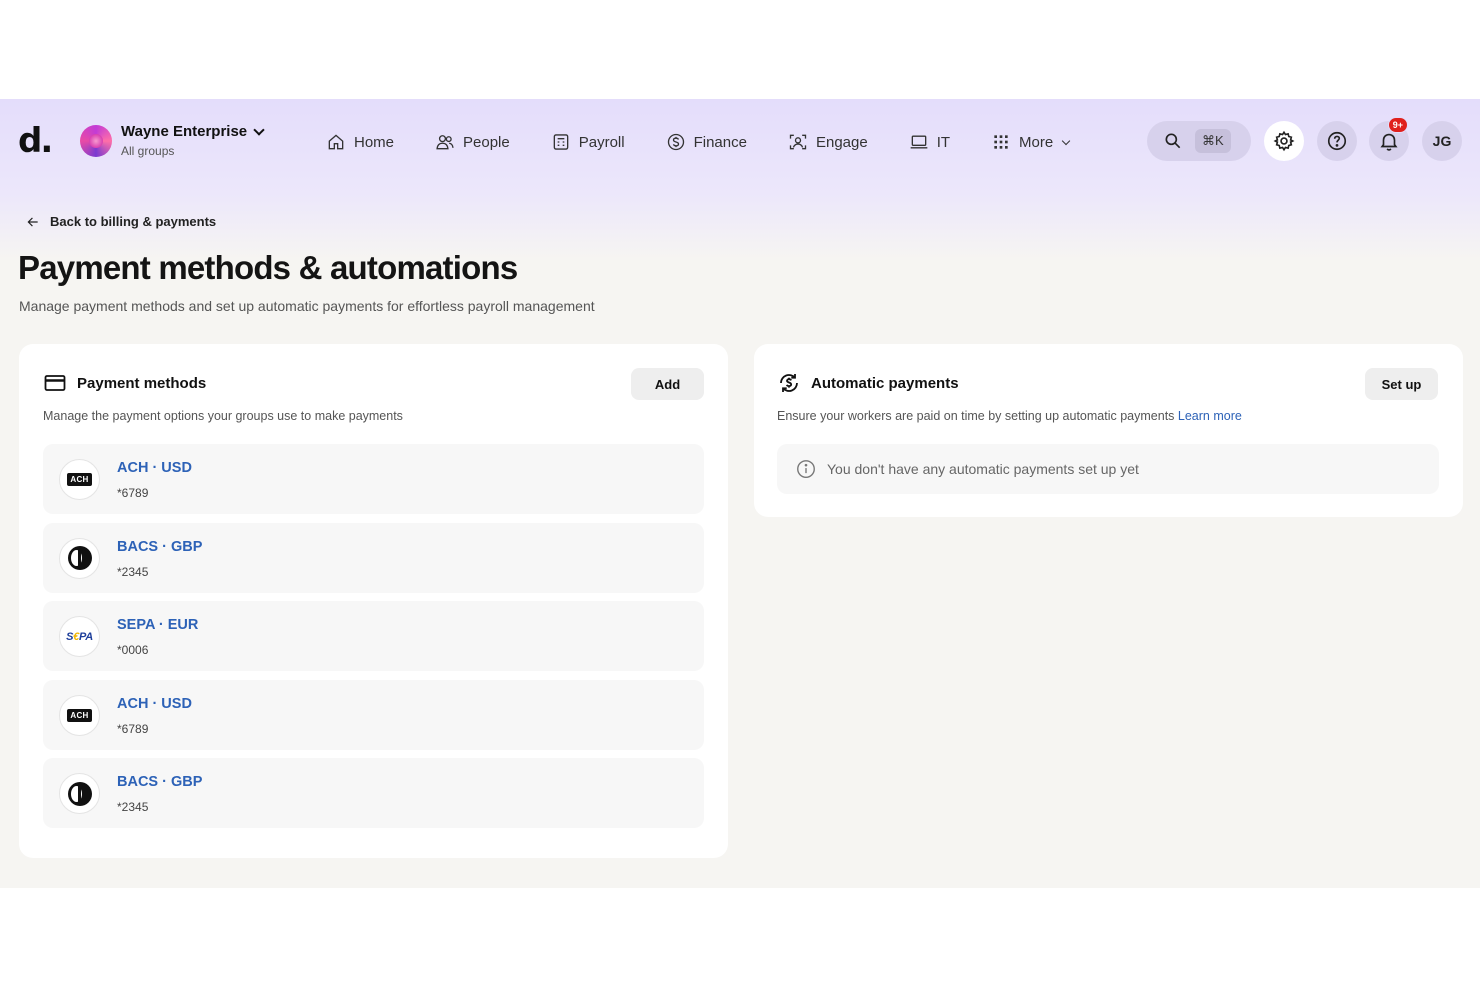 Image resolution: width=1480 pixels, height=987 pixels. What do you see at coordinates (445, 142) in the screenshot?
I see `people-icon` at bounding box center [445, 142].